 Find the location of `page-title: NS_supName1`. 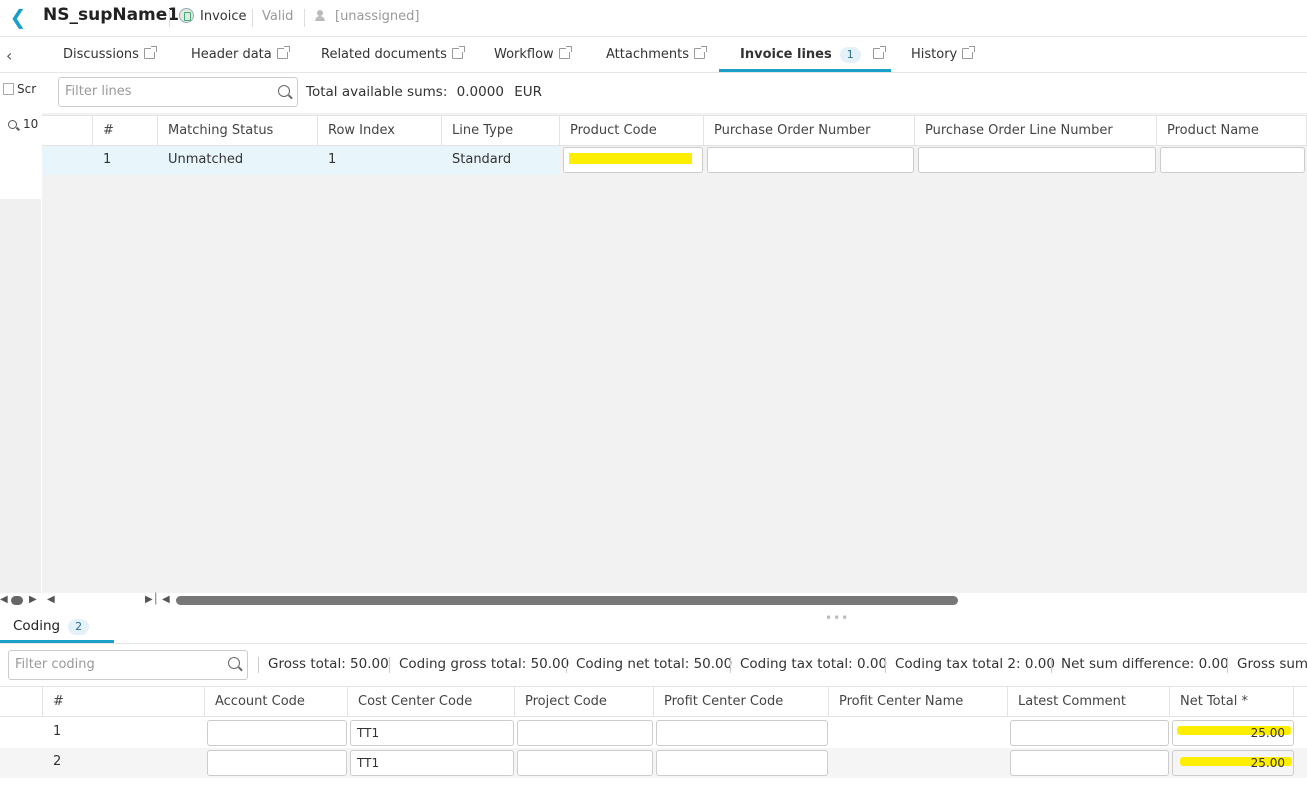

page-title: NS_supName1 is located at coordinates (111, 15).